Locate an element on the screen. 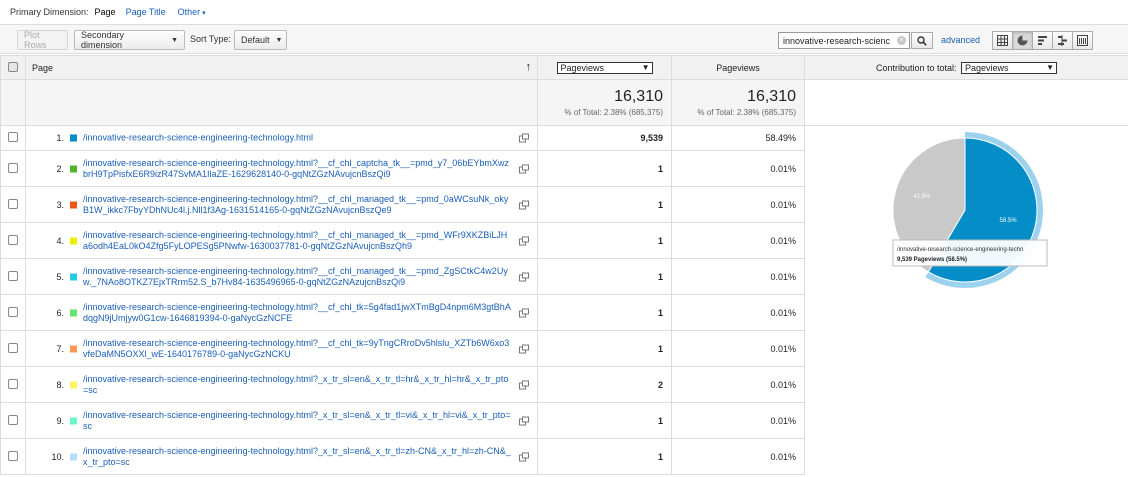 Image resolution: width=1128 pixels, height=477 pixels. bars-icon is located at coordinates (1042, 40).